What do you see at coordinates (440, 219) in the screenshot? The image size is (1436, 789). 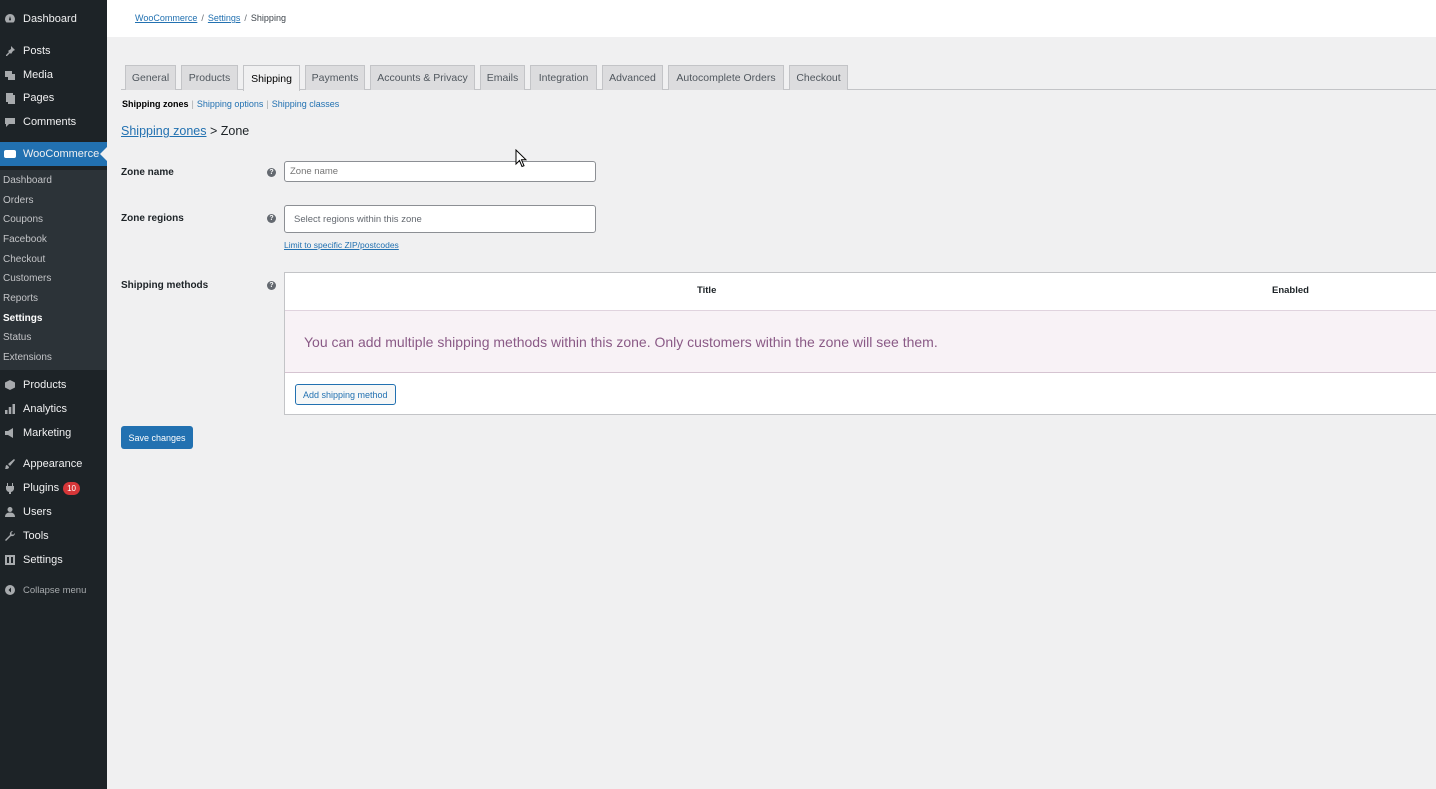 I see `zone-regions-select: Select regions within this zone` at bounding box center [440, 219].